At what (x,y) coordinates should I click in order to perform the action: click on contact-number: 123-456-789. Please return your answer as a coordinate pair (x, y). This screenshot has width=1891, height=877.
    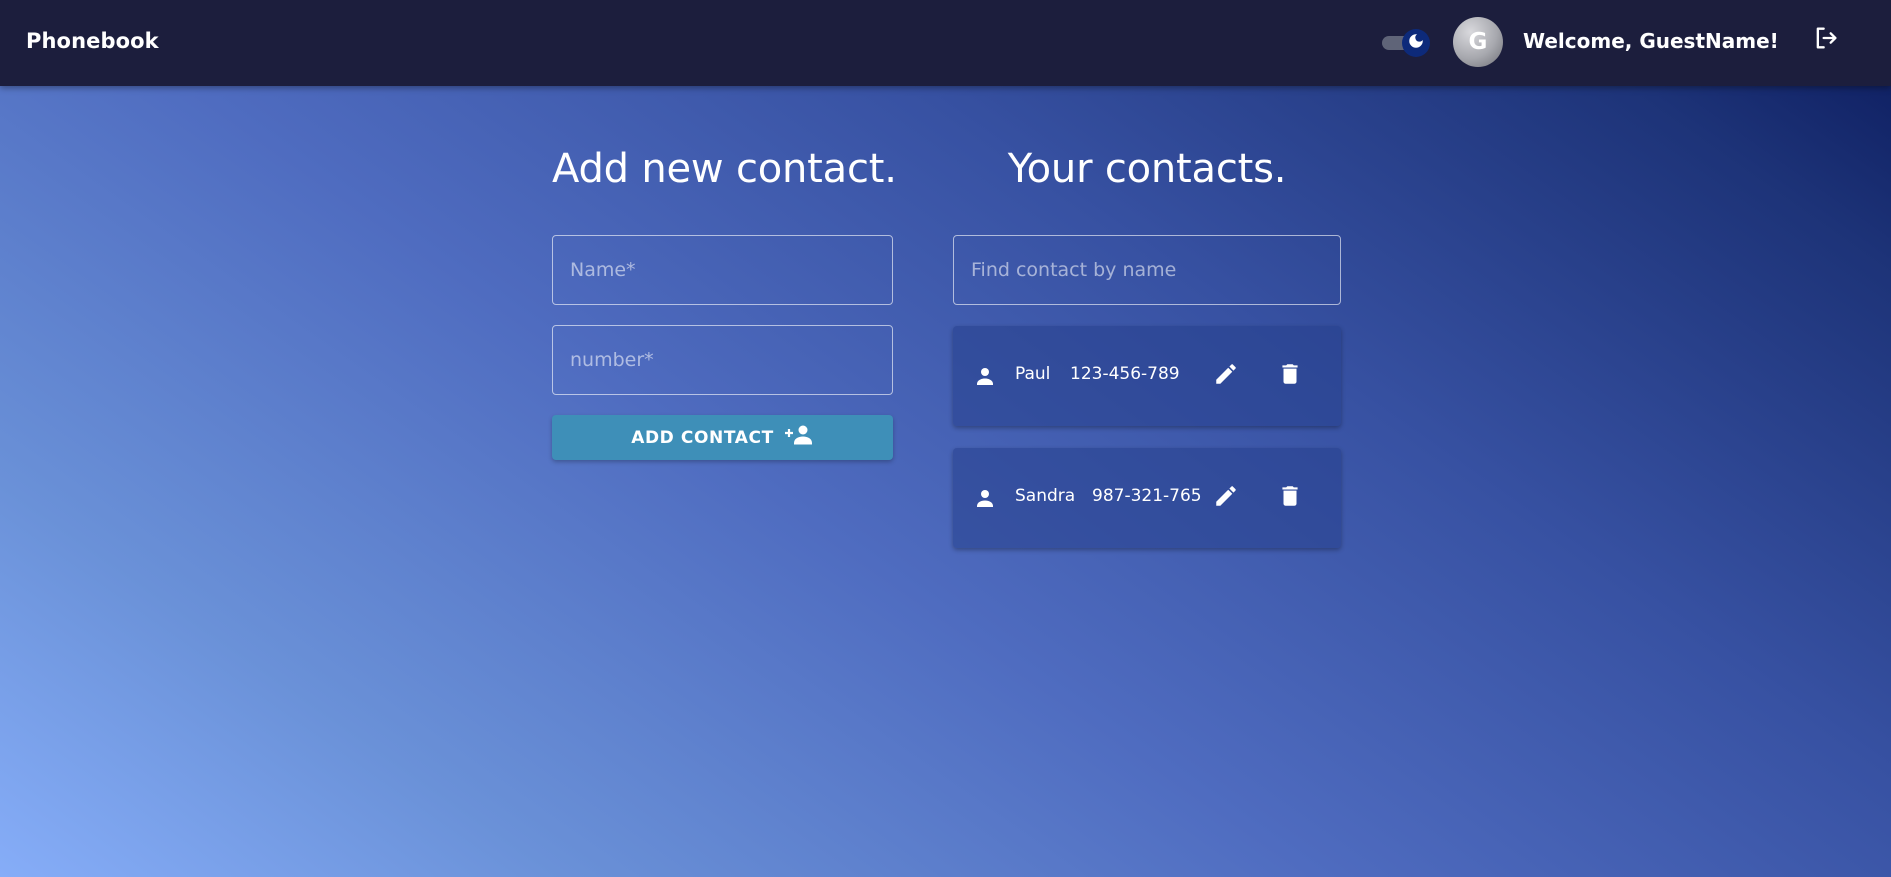
    Looking at the image, I should click on (1125, 374).